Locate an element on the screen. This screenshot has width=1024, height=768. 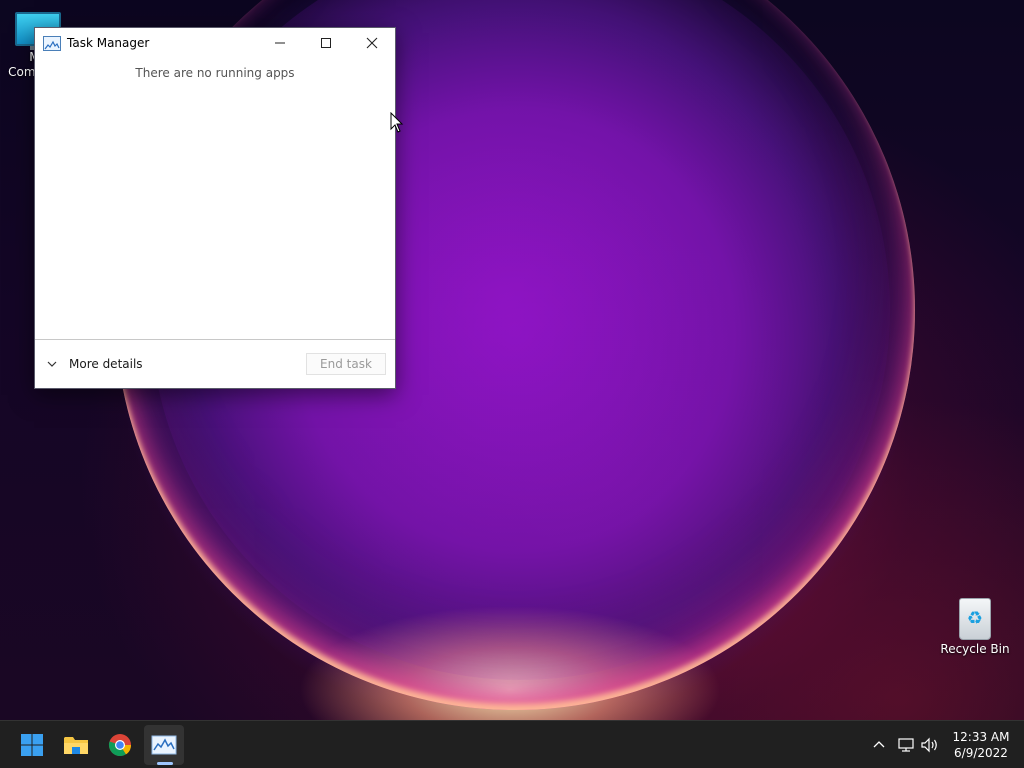
windows-logo-icon is located at coordinates (32, 745).